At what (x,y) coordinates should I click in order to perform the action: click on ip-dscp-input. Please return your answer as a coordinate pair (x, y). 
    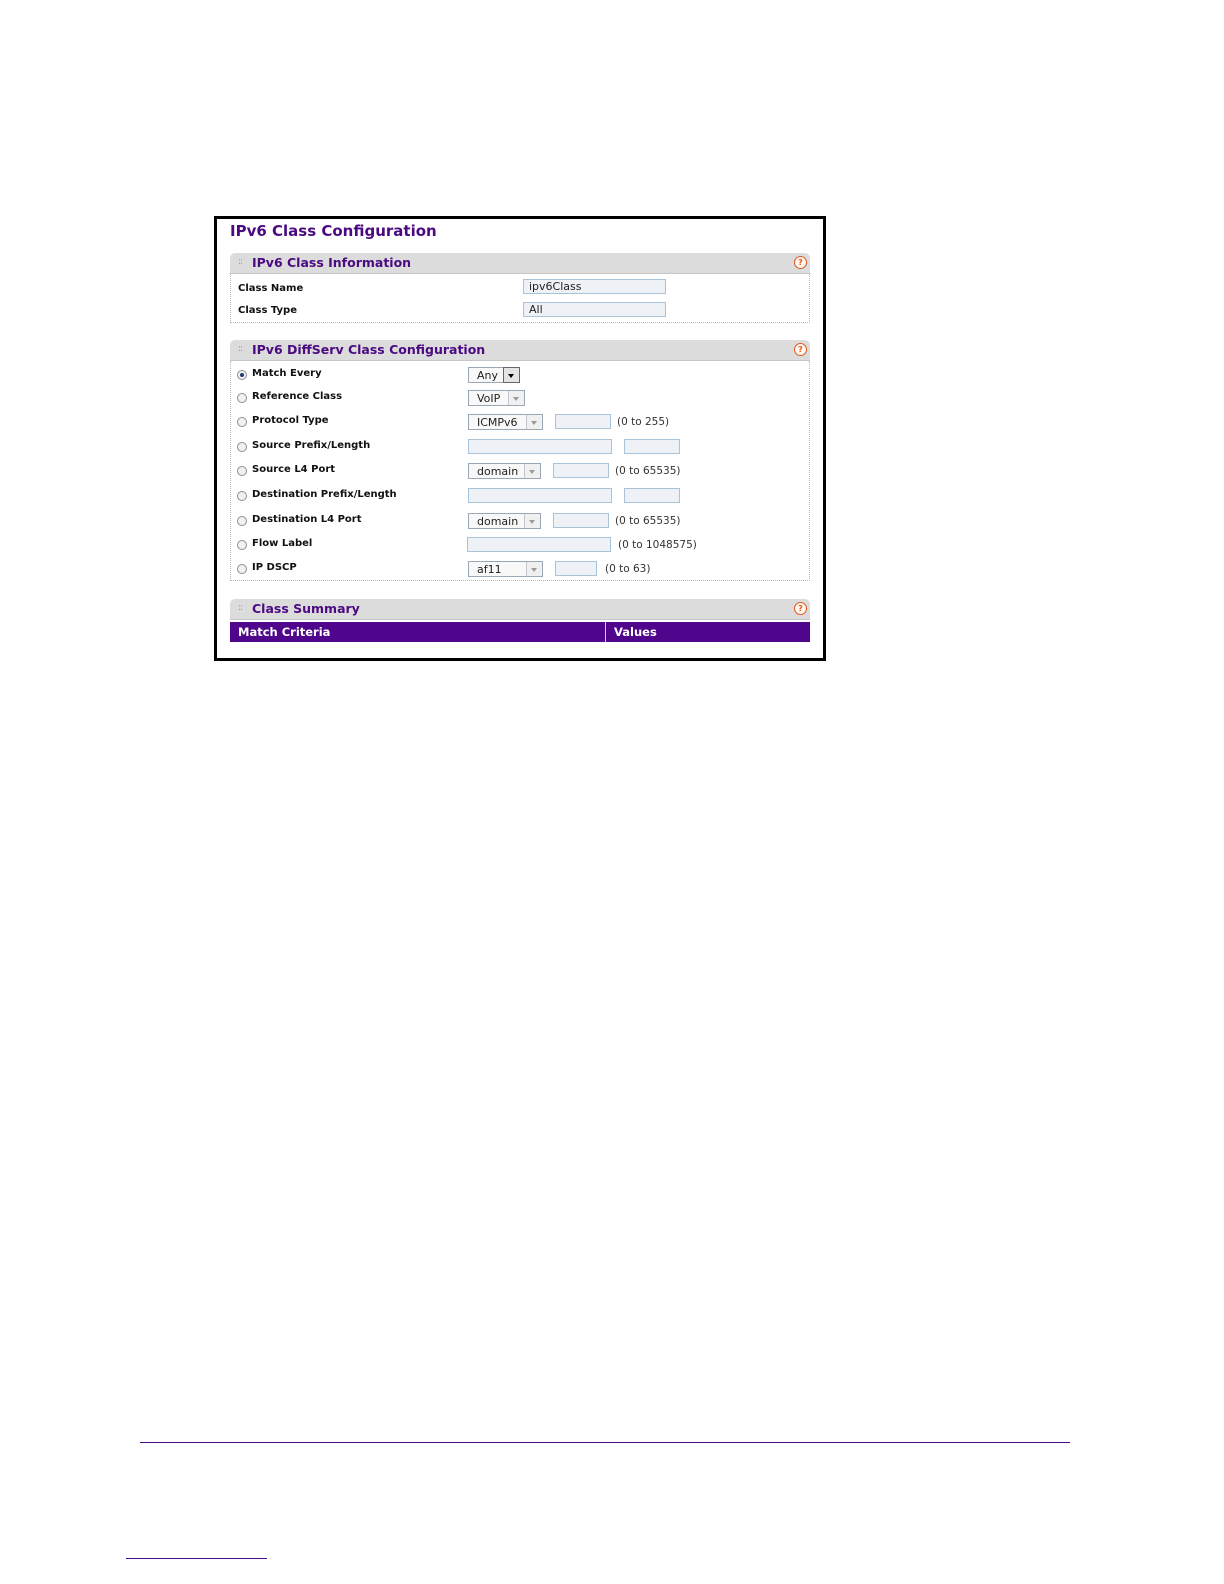
    Looking at the image, I should click on (576, 568).